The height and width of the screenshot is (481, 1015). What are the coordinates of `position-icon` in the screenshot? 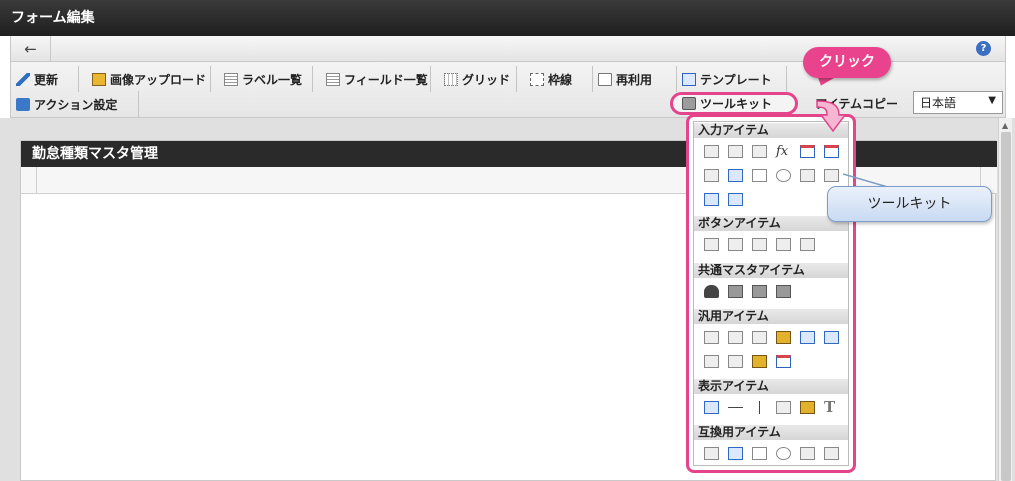 It's located at (759, 291).